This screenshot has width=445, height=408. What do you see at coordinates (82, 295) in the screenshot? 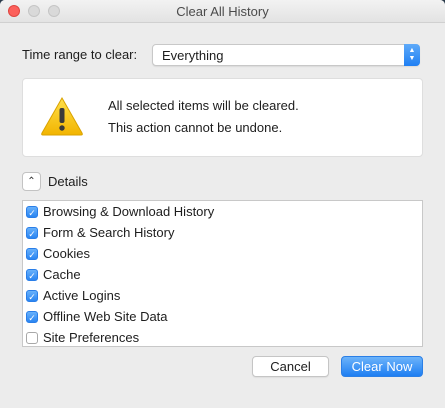
I see `item-label: Active Logins` at bounding box center [82, 295].